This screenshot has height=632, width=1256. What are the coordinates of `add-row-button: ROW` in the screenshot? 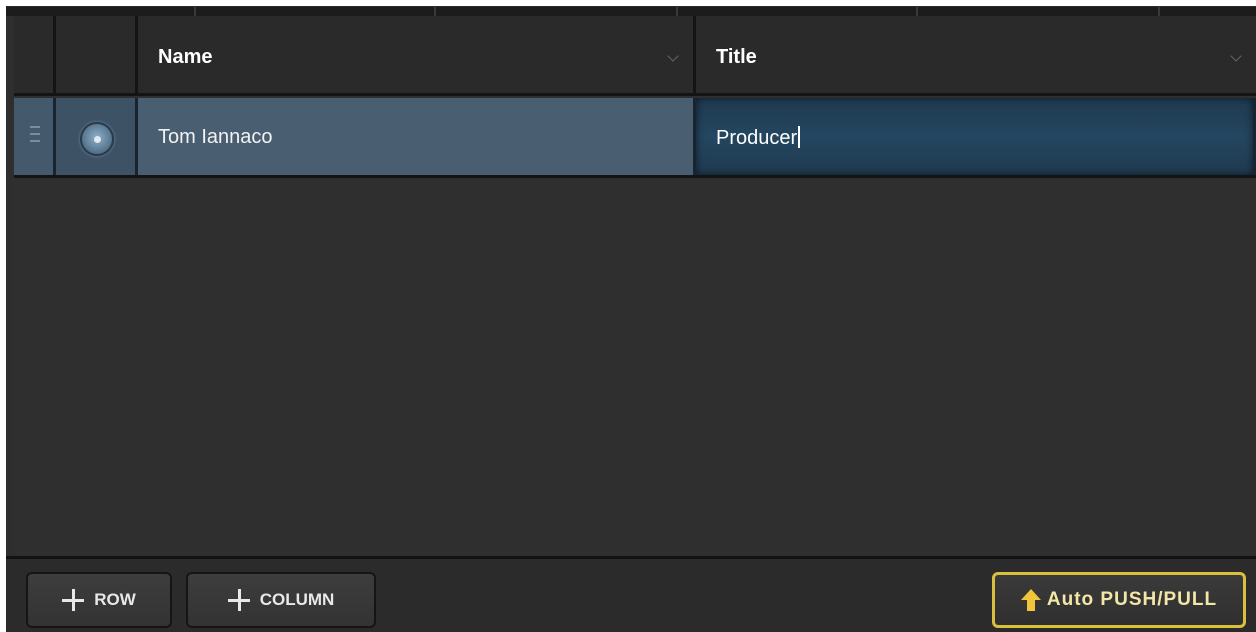 It's located at (99, 600).